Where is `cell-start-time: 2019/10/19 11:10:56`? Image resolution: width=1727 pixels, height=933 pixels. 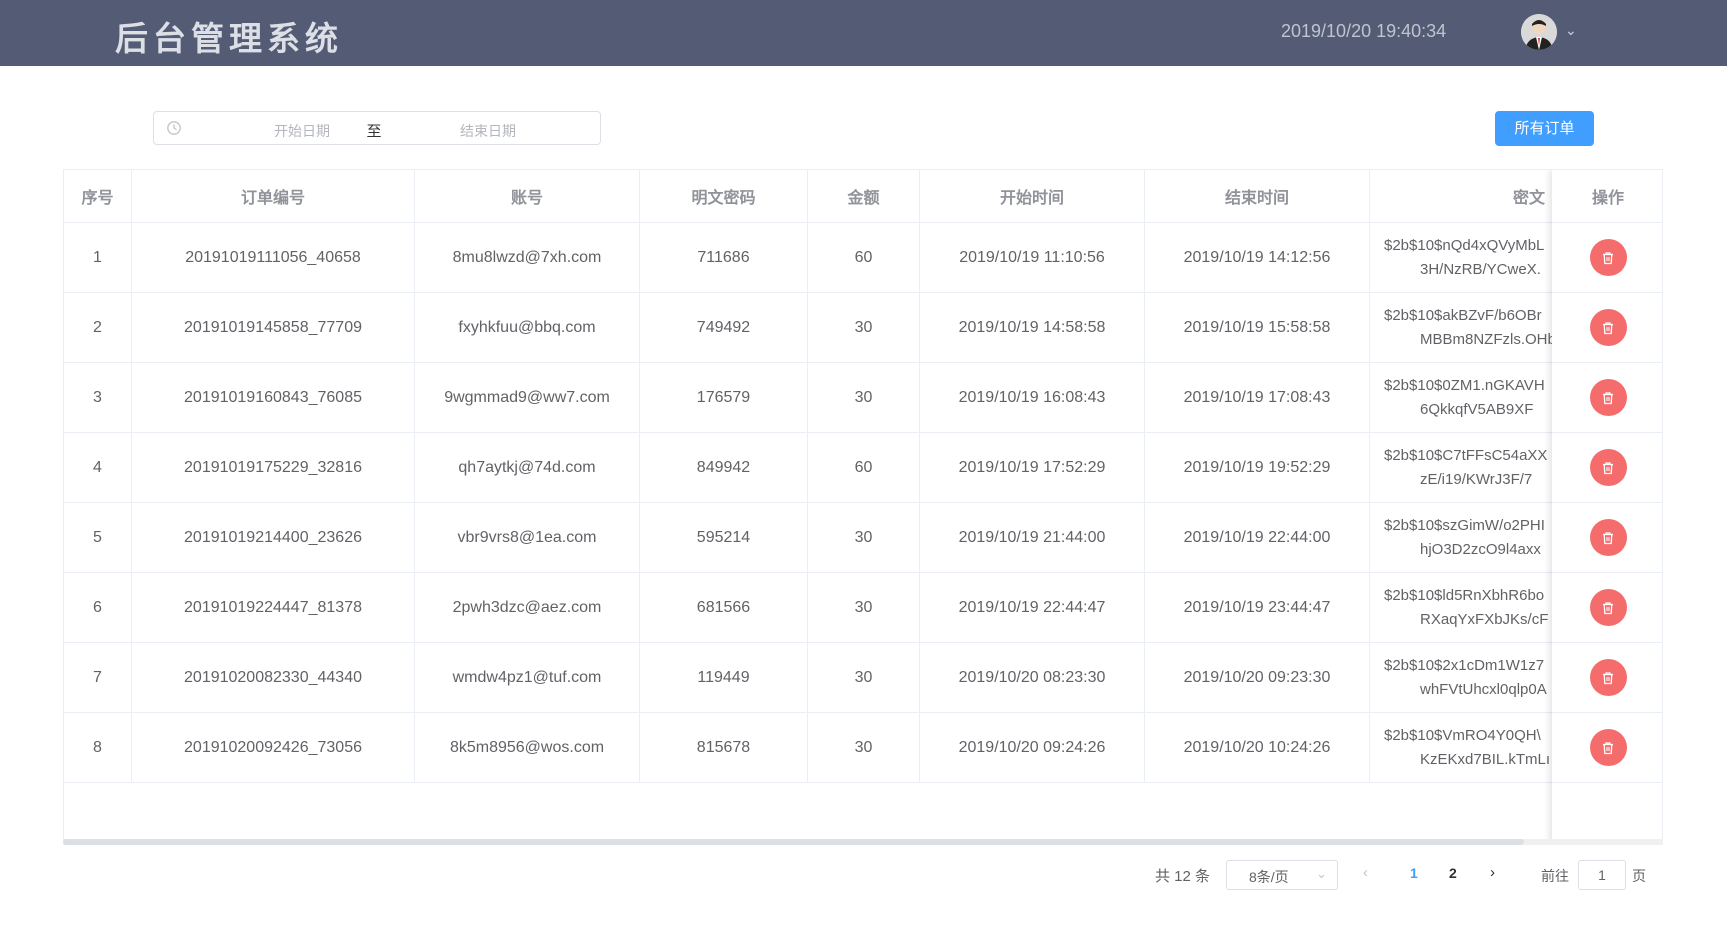 cell-start-time: 2019/10/19 11:10:56 is located at coordinates (1032, 257).